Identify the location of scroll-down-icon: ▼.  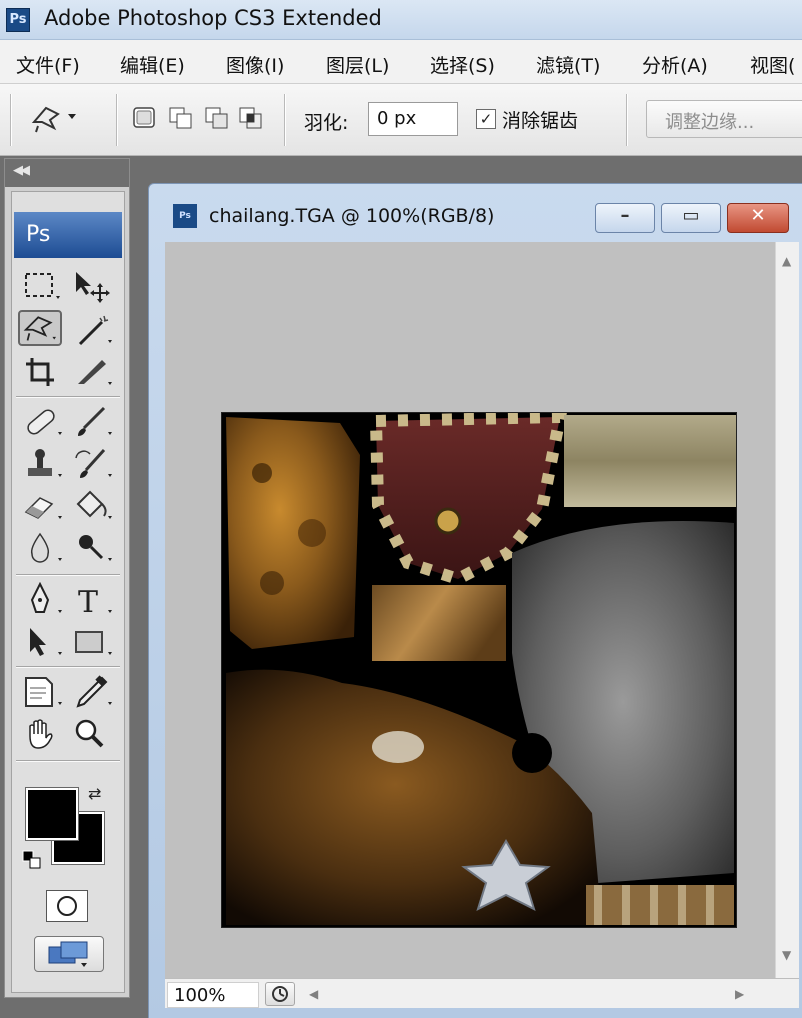
(786, 955).